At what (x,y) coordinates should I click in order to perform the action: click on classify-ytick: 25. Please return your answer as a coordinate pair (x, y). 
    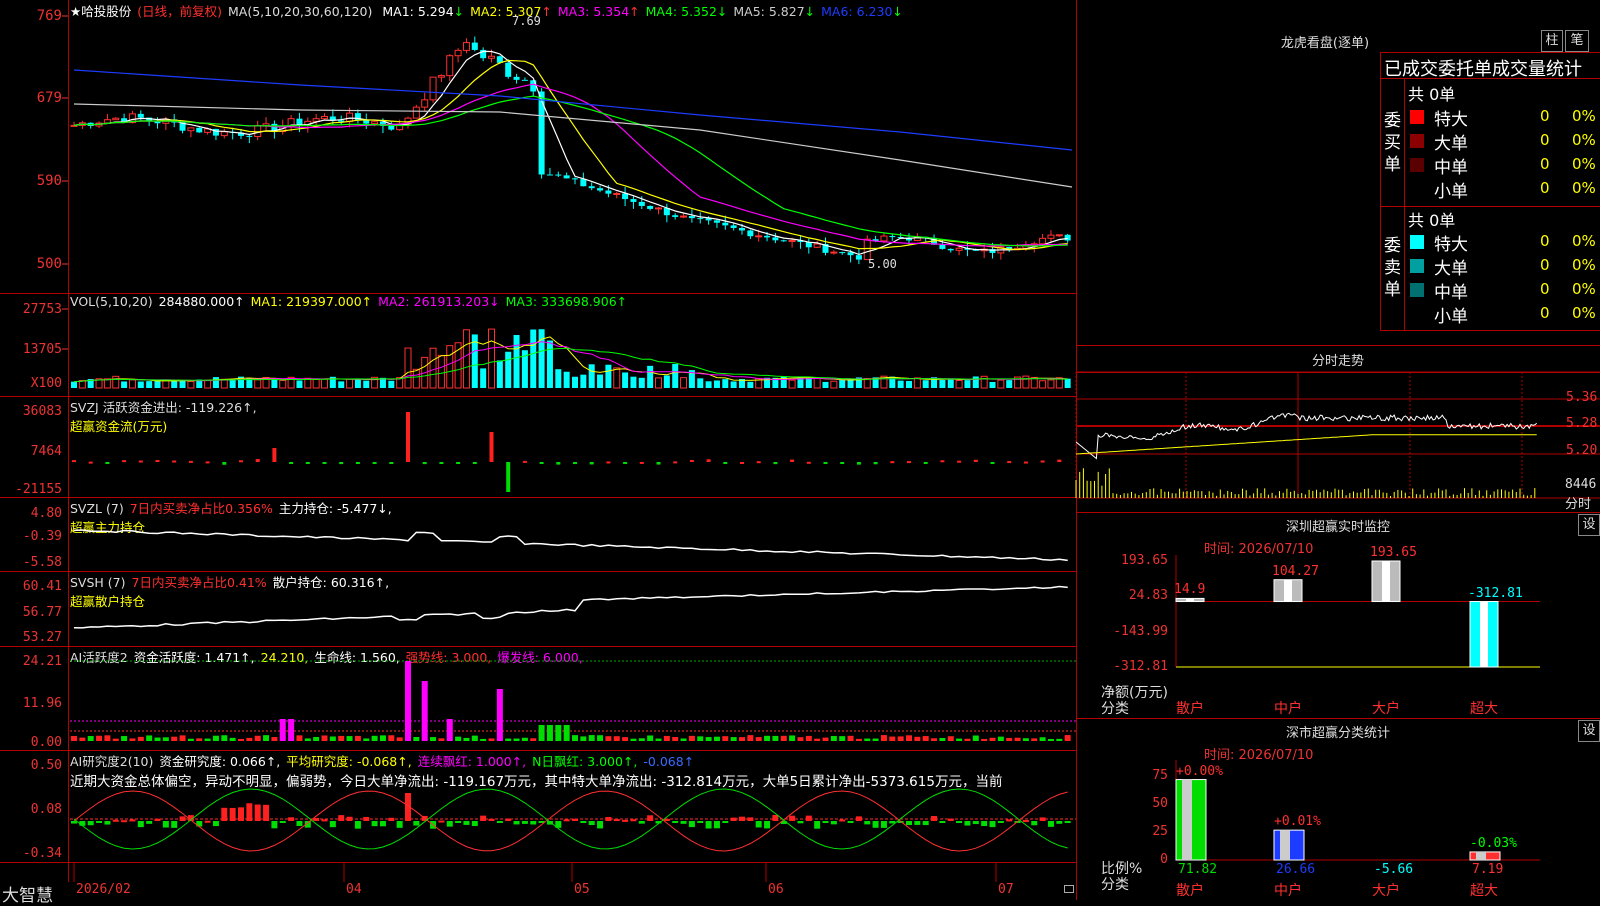
    Looking at the image, I should click on (1160, 831).